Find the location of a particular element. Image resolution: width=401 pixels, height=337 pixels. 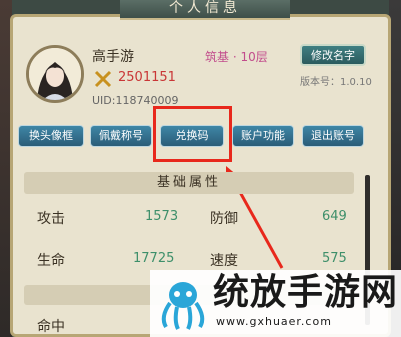

stat-label-health: 生命 is located at coordinates (51, 261).